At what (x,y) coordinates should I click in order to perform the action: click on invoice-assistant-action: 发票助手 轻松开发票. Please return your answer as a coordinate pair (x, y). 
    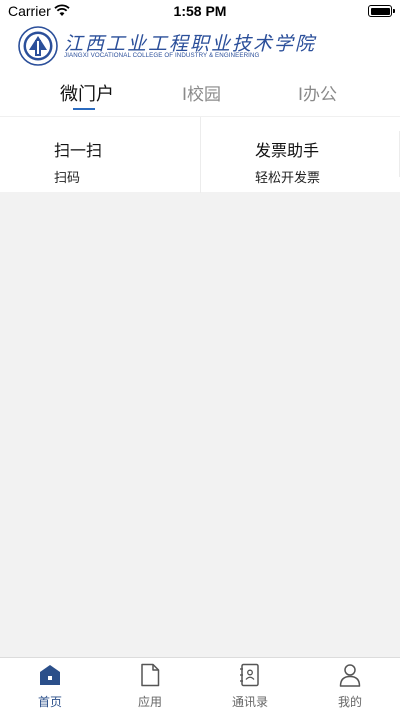
    Looking at the image, I should click on (300, 155).